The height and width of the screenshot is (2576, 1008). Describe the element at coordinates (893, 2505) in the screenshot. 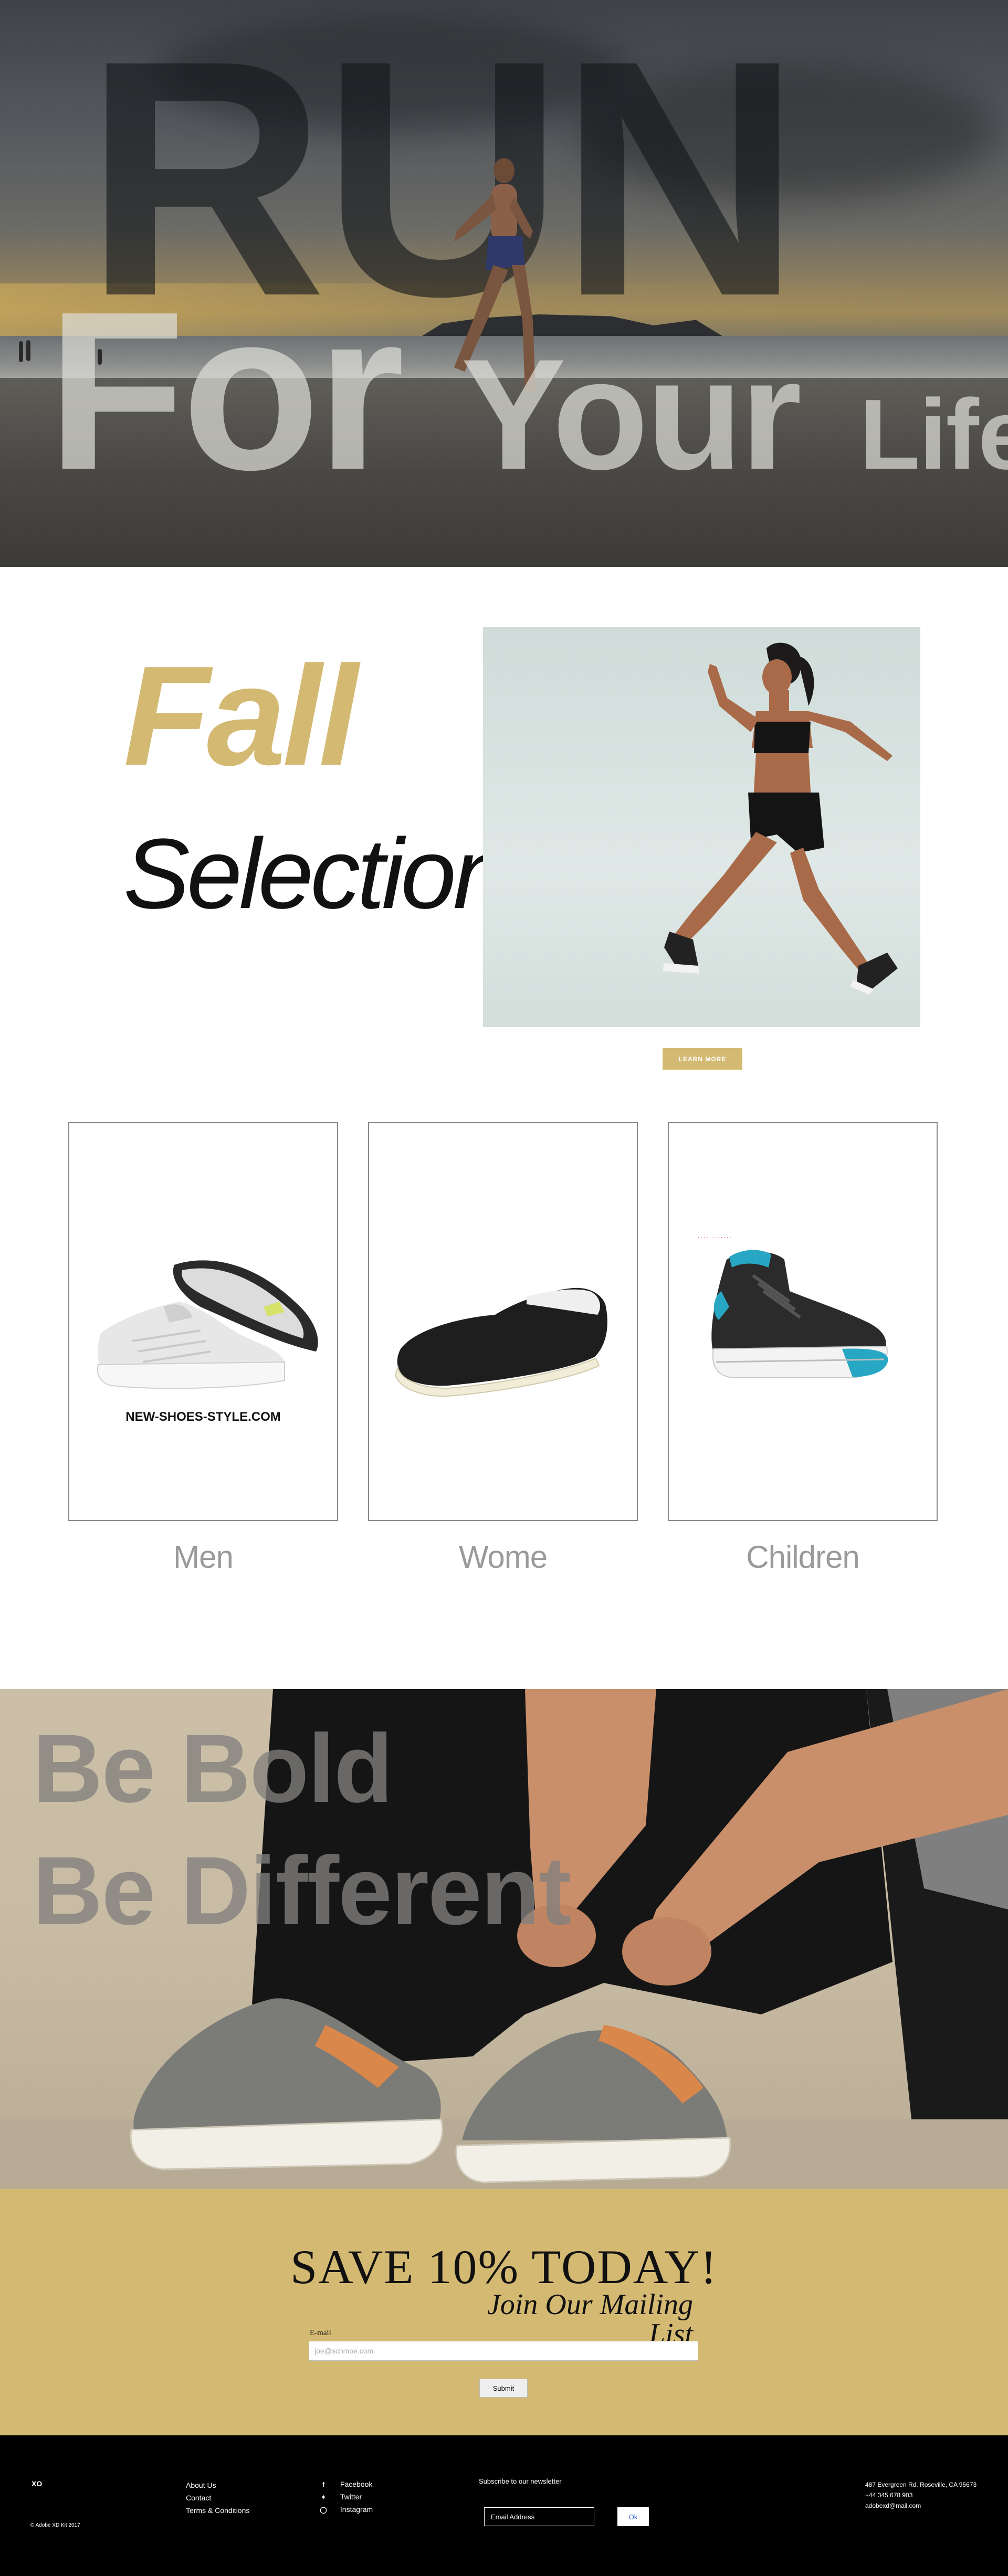

I see `footer-email: adobexd@mail.com` at that location.